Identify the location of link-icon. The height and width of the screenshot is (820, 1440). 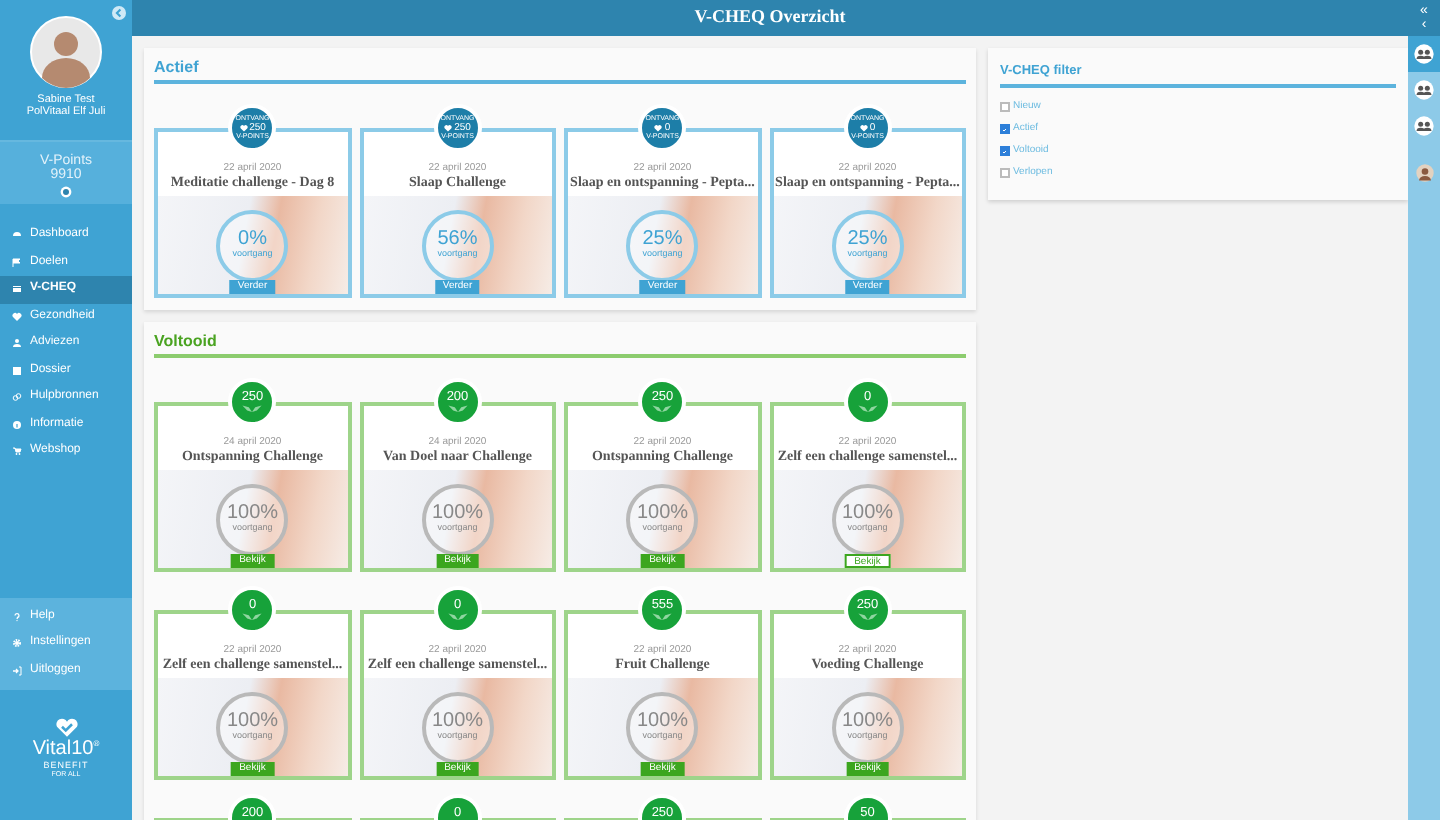
(17, 397).